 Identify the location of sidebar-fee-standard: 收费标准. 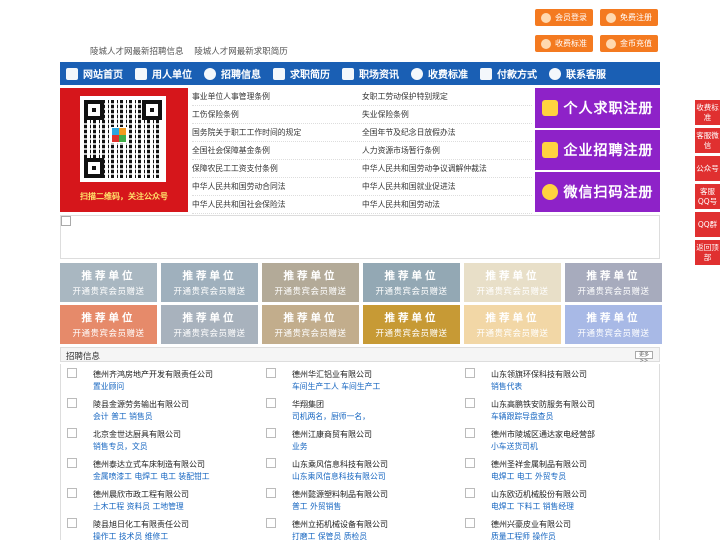
(707, 112).